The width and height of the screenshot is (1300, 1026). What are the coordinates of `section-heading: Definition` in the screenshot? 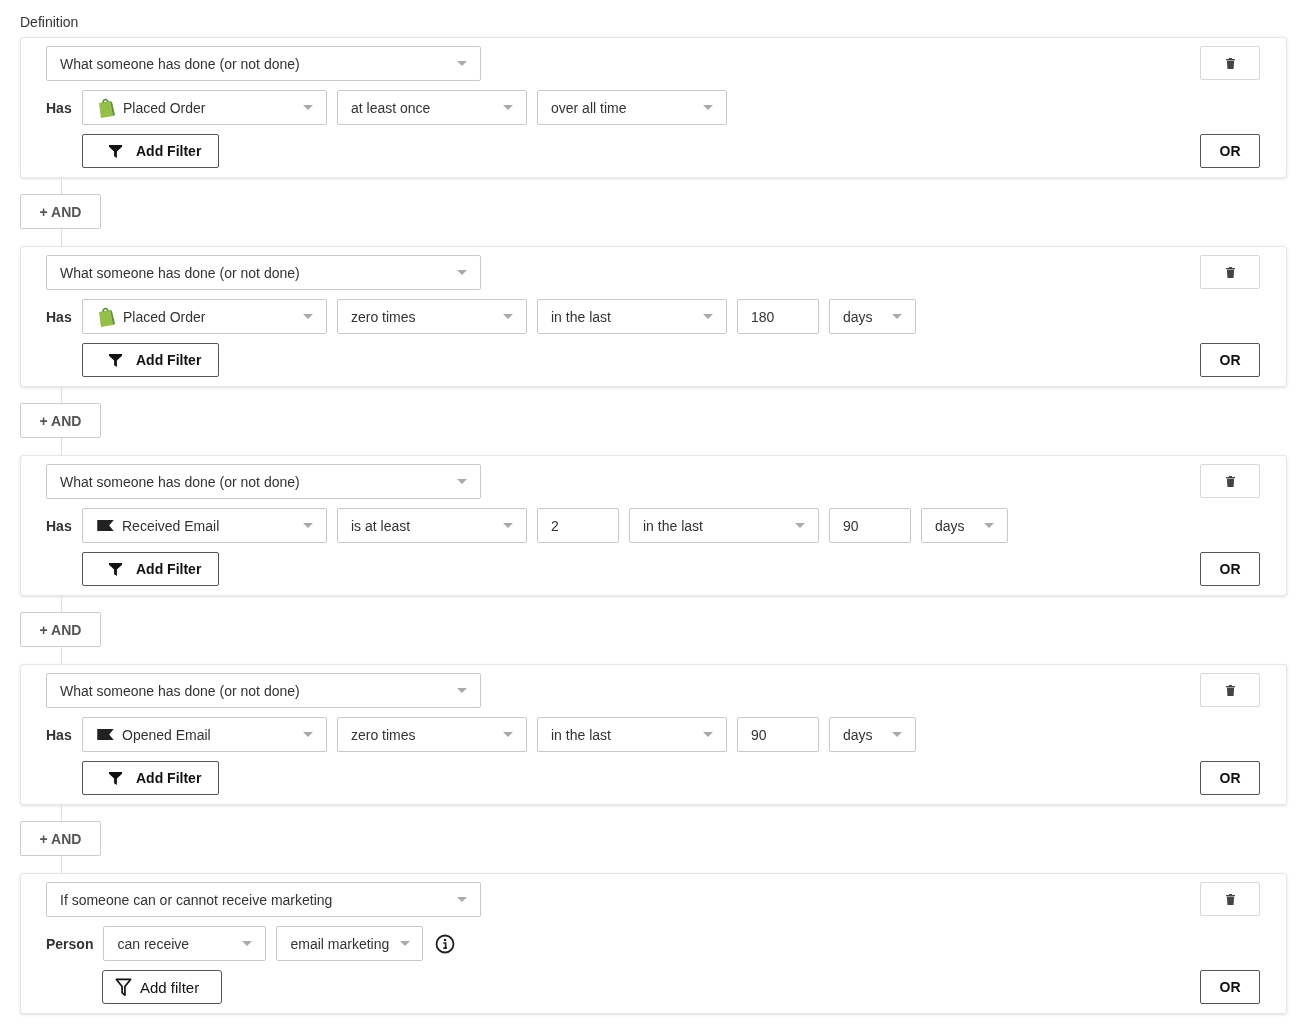 It's located at (50, 22).